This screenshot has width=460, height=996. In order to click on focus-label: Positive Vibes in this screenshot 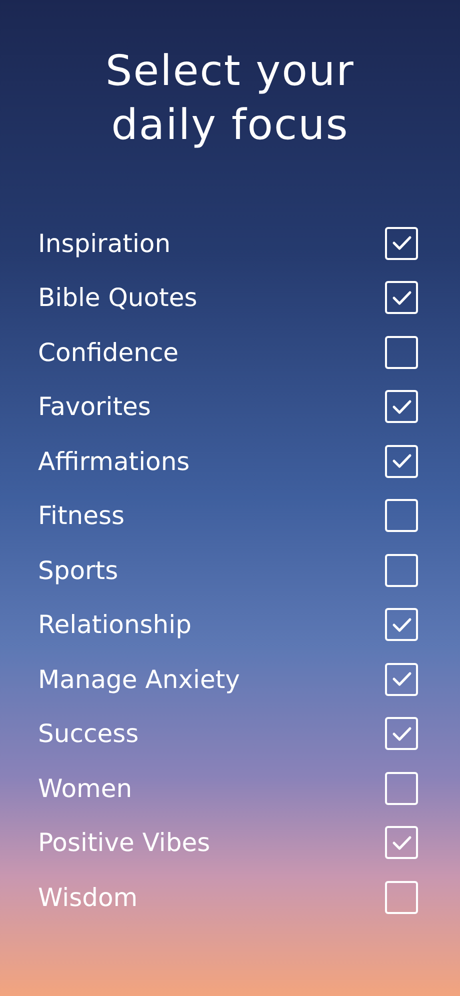, I will do `click(124, 843)`.